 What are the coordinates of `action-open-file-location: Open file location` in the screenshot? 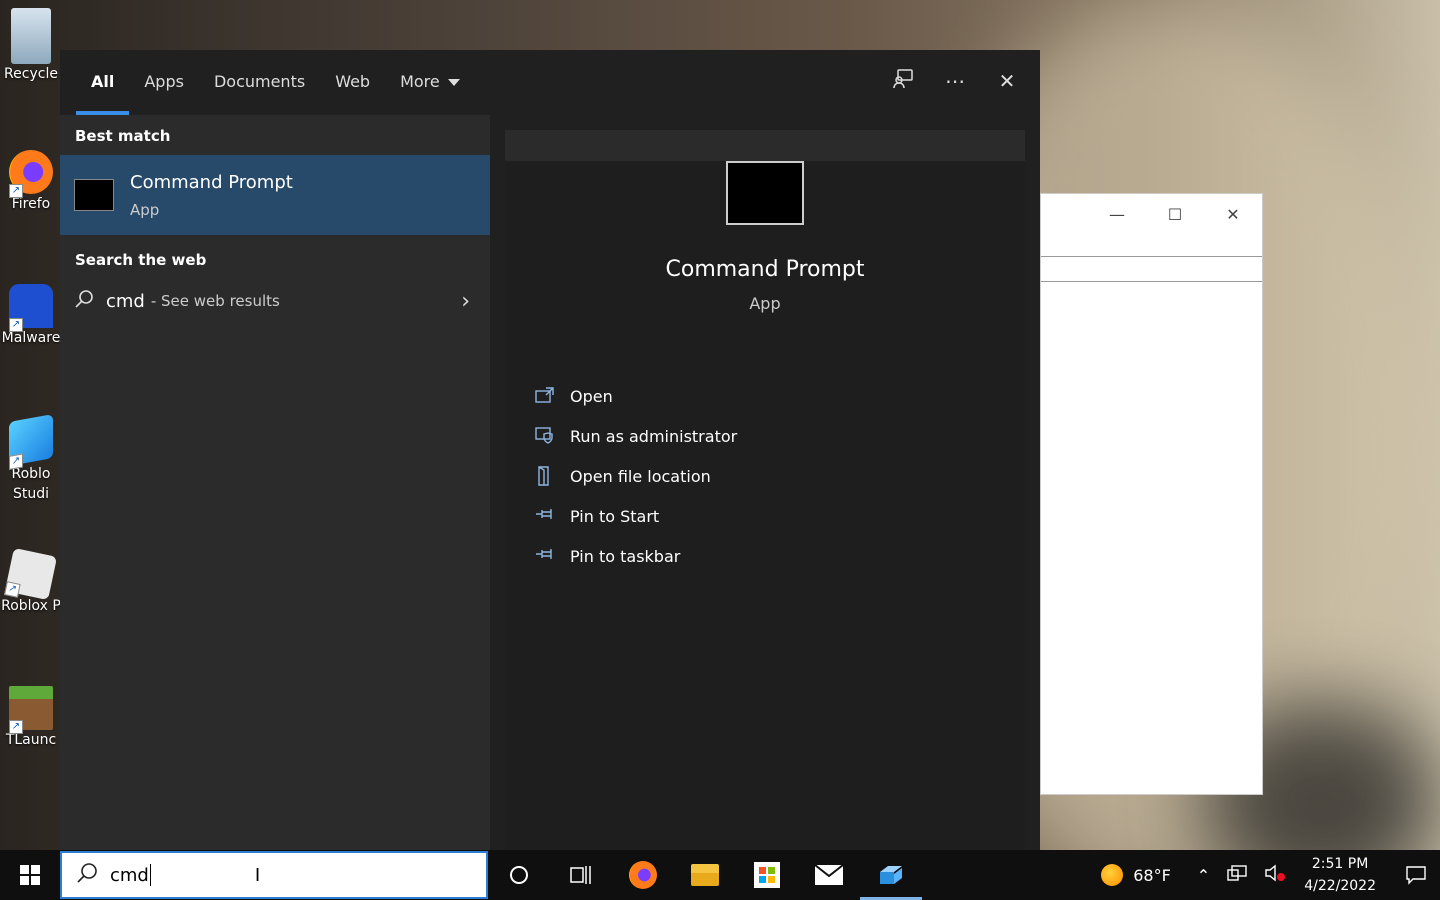 It's located at (765, 476).